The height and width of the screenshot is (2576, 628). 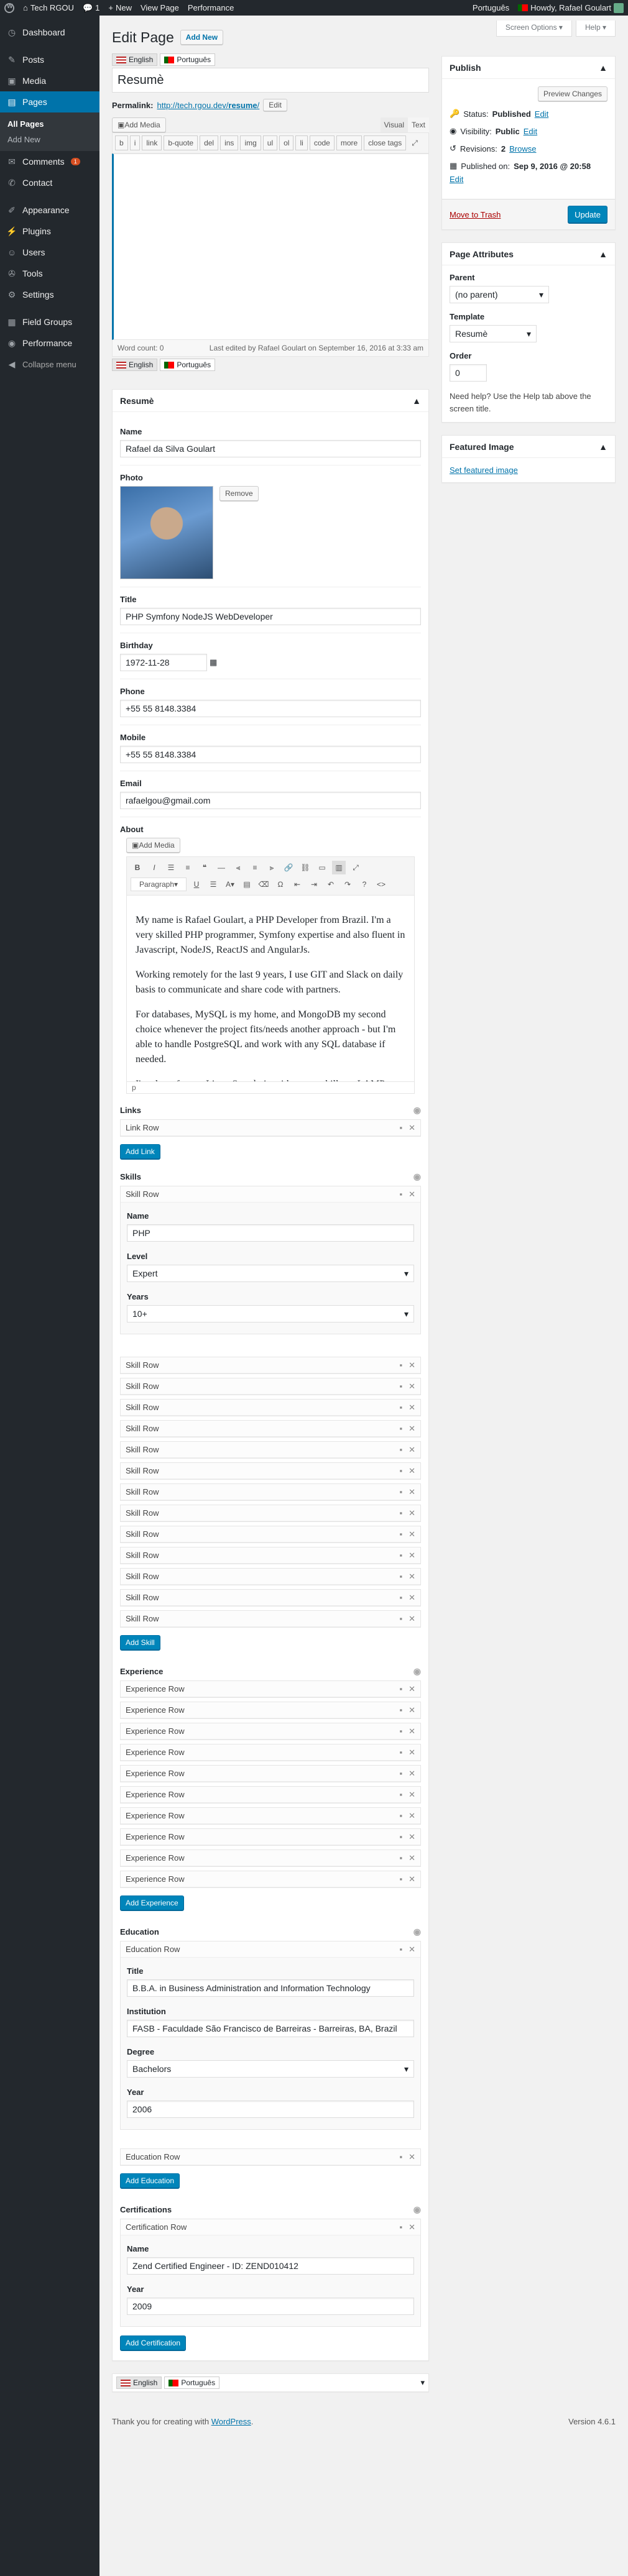 What do you see at coordinates (571, 8) in the screenshot?
I see `my-account-menu: Howdy, Rafael Goulart` at bounding box center [571, 8].